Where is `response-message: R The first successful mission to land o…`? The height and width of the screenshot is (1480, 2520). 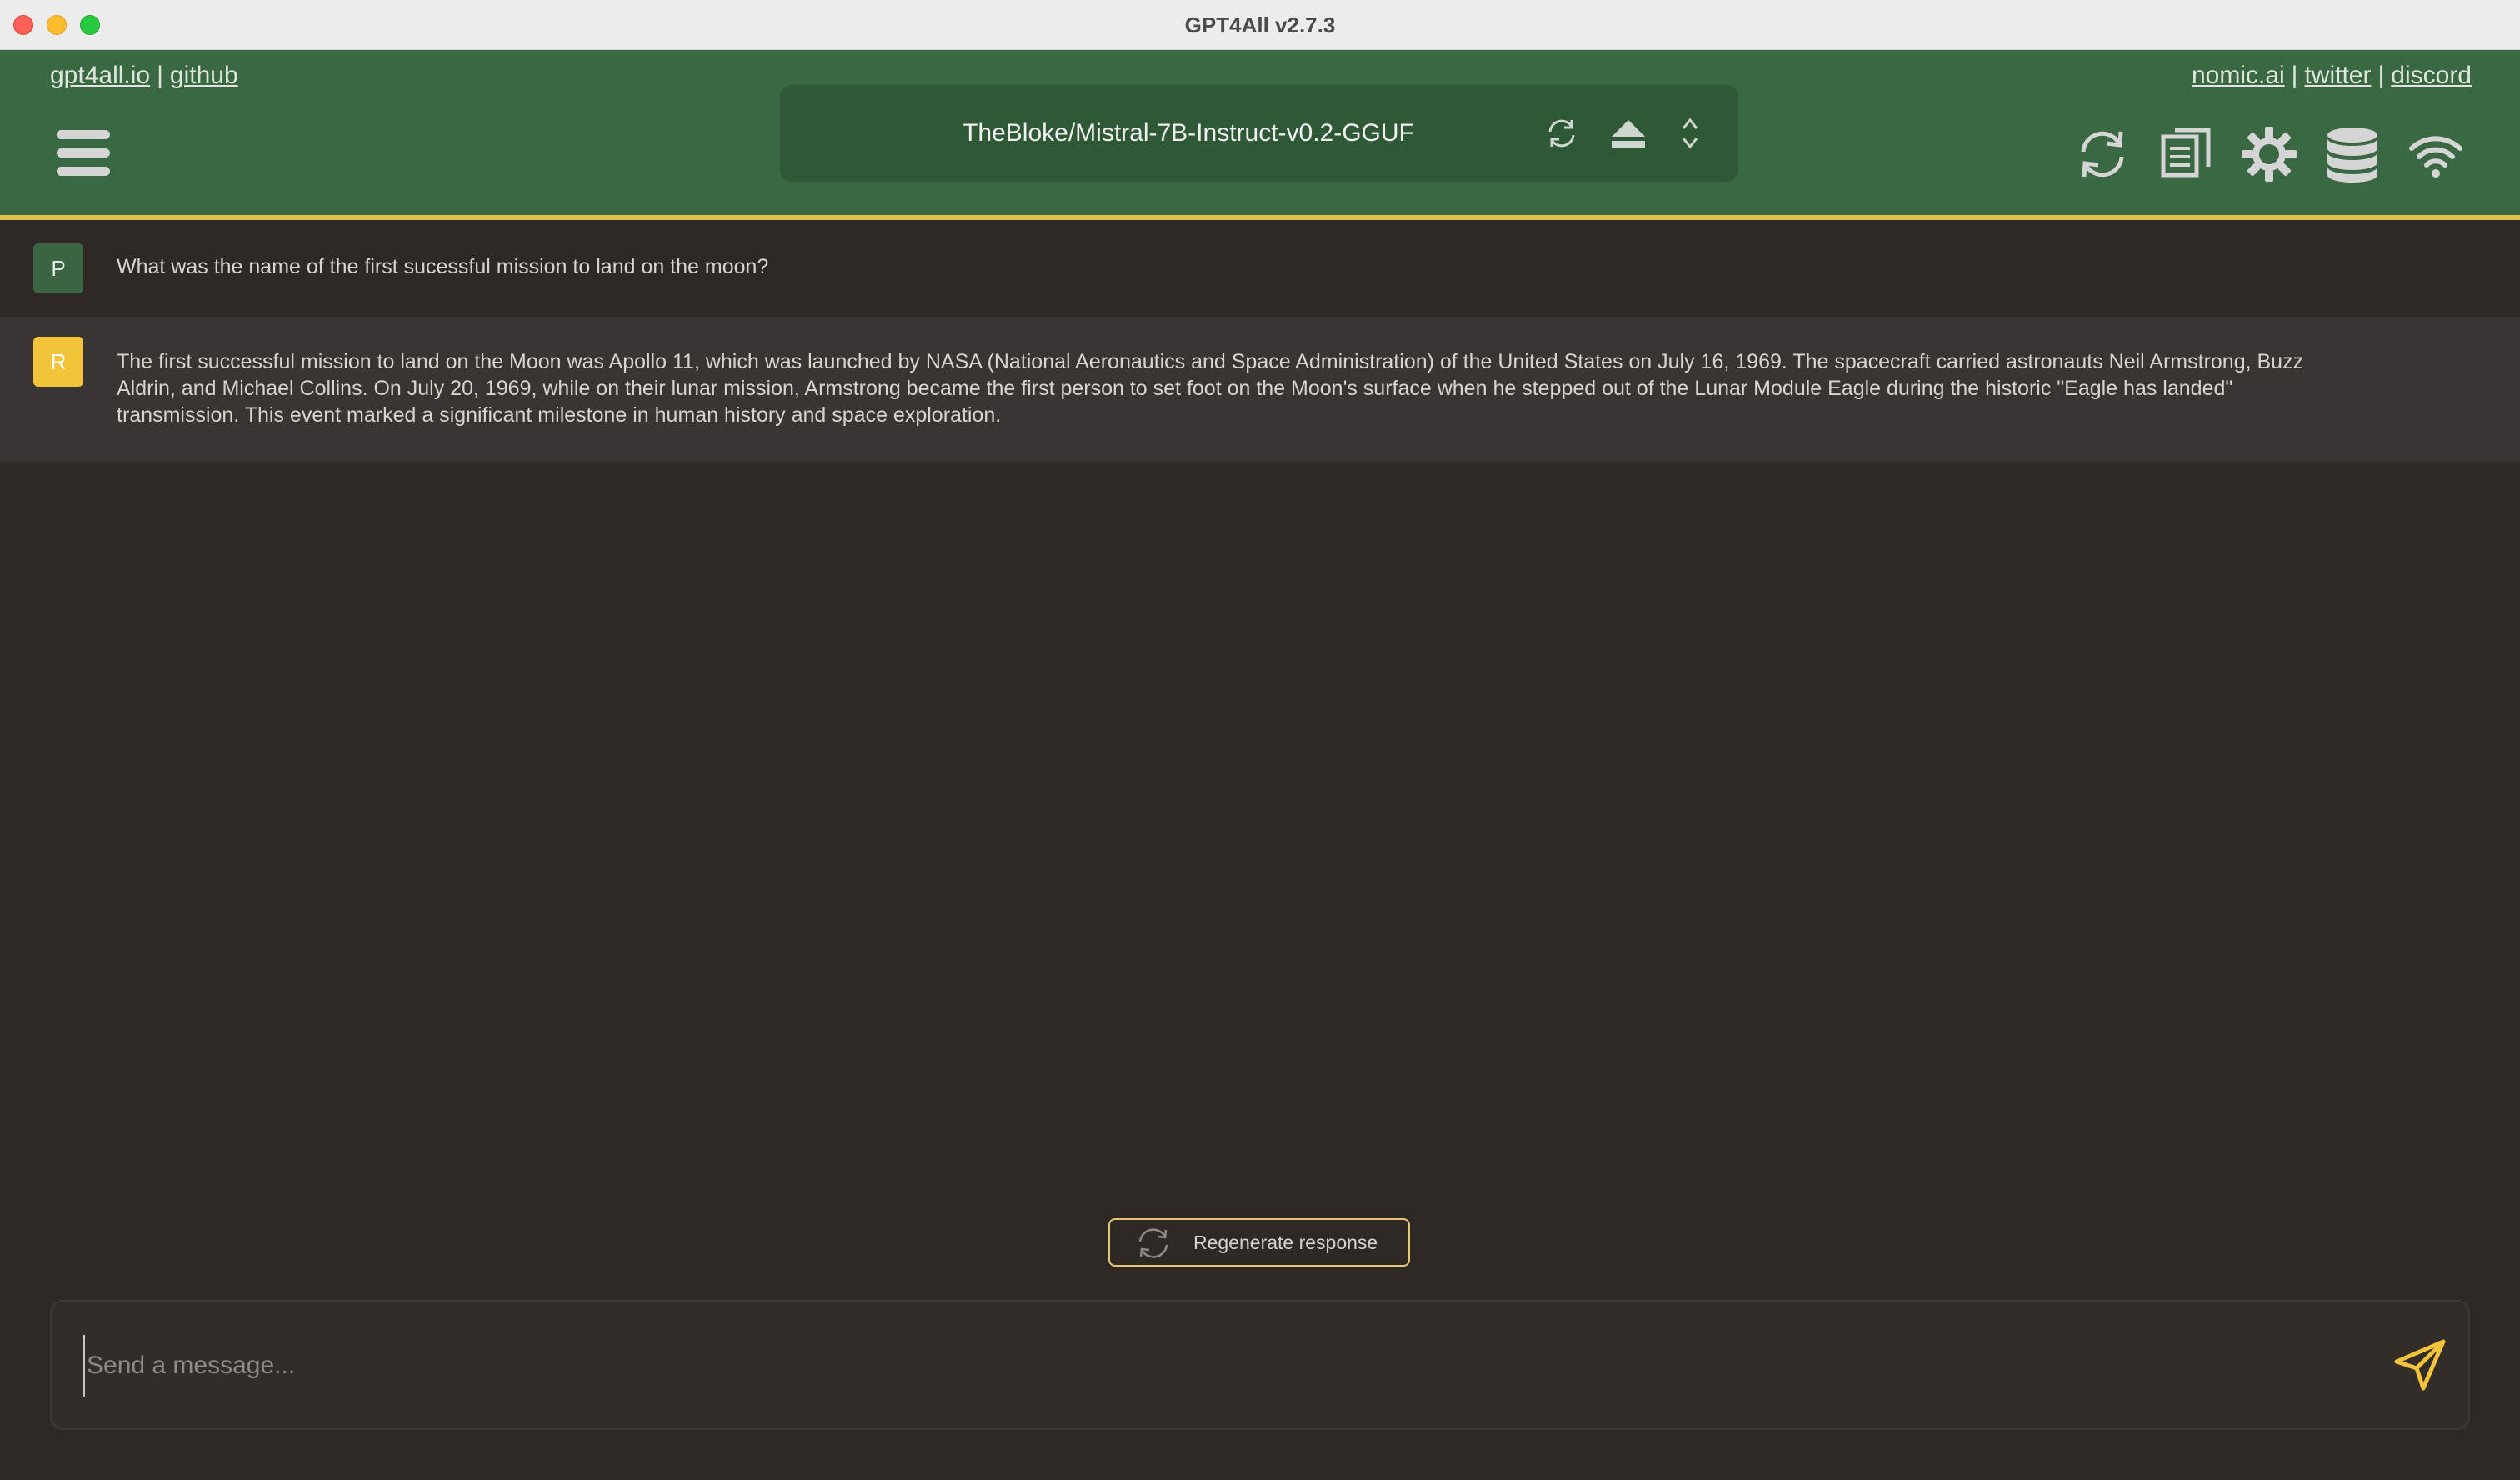
response-message: R The first successful mission to land o… is located at coordinates (1260, 389).